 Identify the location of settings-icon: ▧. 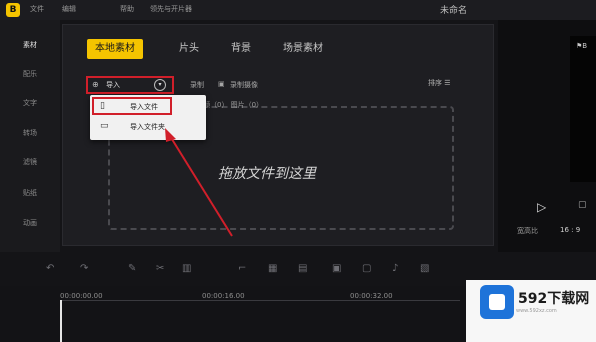
(424, 268).